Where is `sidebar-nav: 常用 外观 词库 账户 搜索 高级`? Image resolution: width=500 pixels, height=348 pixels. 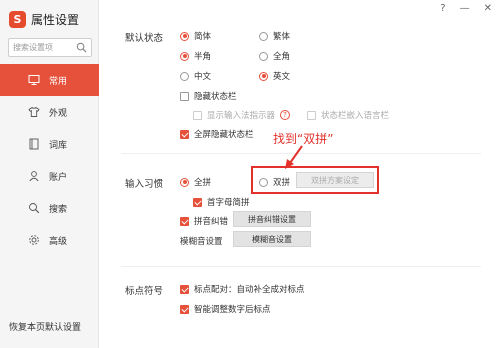
sidebar-nav: 常用 外观 词库 账户 搜索 高级 is located at coordinates (49, 160).